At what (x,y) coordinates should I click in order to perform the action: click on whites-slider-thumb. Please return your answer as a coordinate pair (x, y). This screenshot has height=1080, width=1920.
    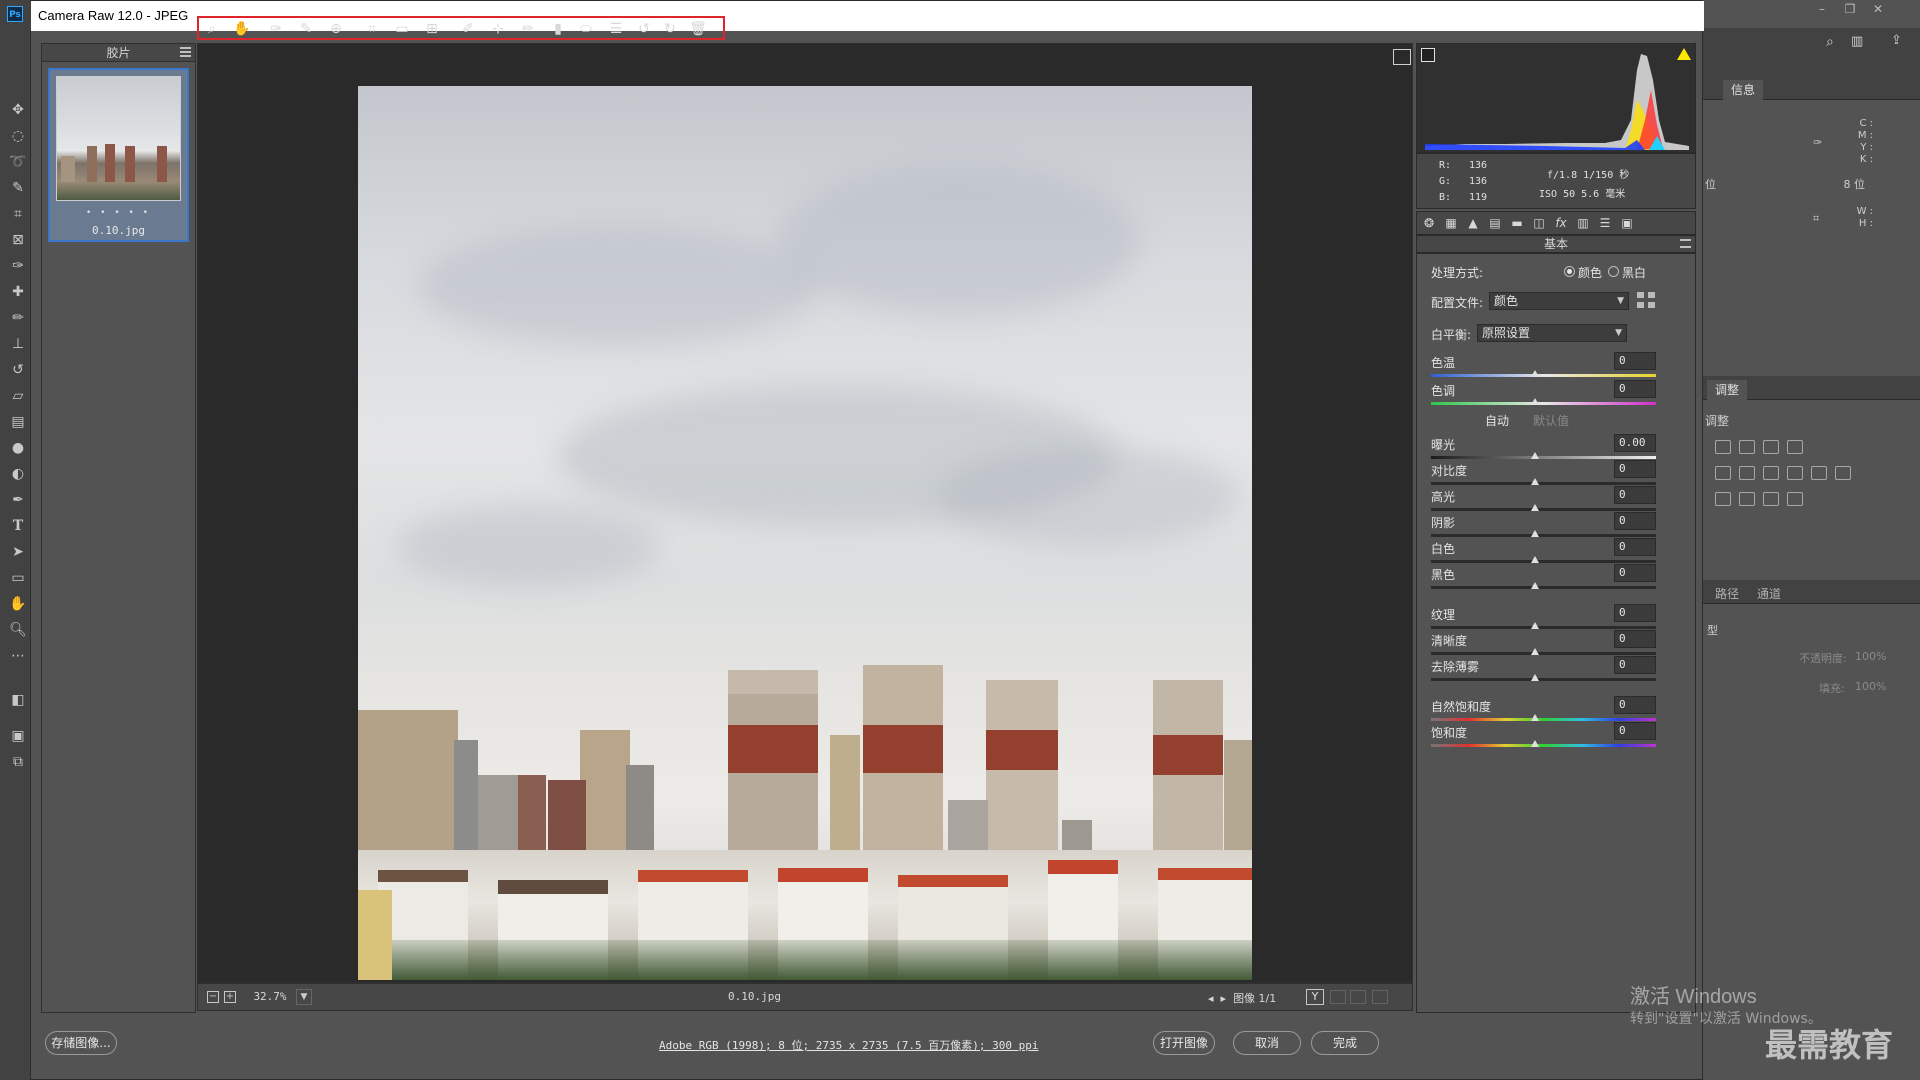
    Looking at the image, I should click on (1535, 559).